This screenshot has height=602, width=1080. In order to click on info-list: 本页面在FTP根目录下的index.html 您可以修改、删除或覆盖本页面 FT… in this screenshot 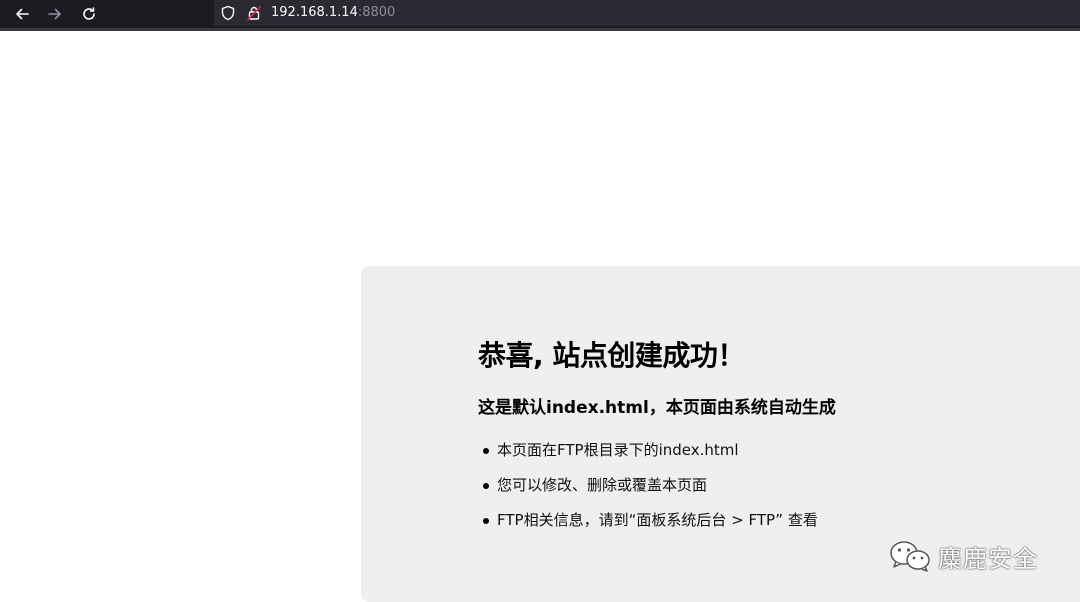, I will do `click(649, 491)`.